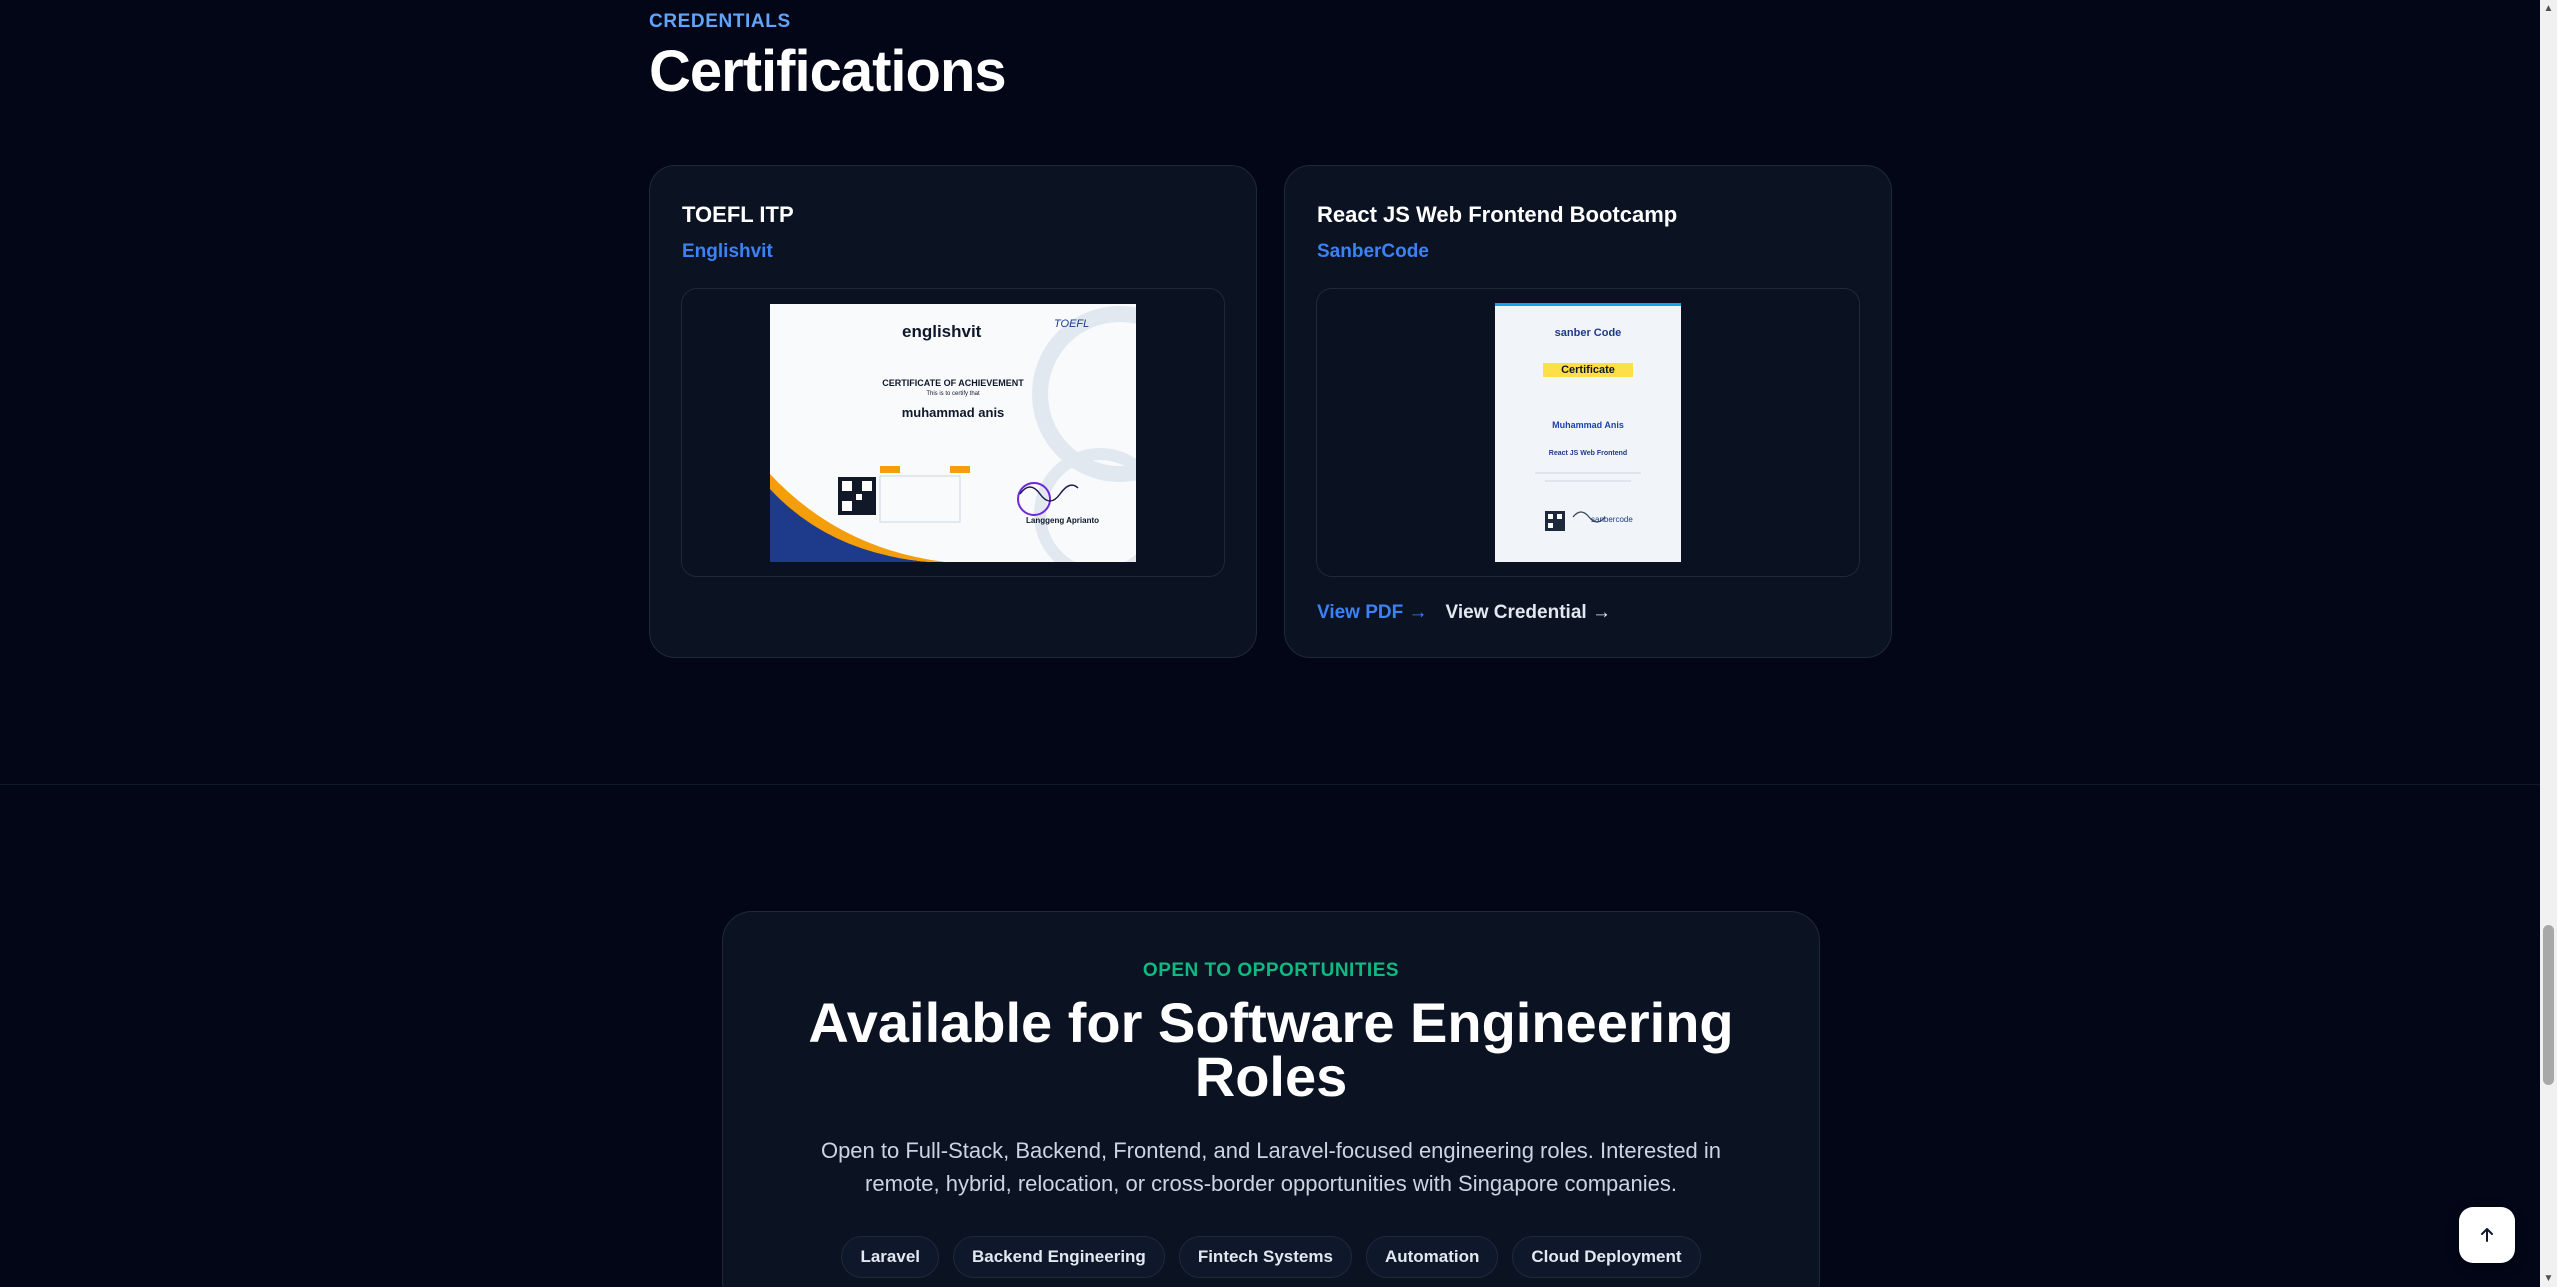 Image resolution: width=2557 pixels, height=1287 pixels. I want to click on certificate-course: React JS Web Frontend, so click(1588, 453).